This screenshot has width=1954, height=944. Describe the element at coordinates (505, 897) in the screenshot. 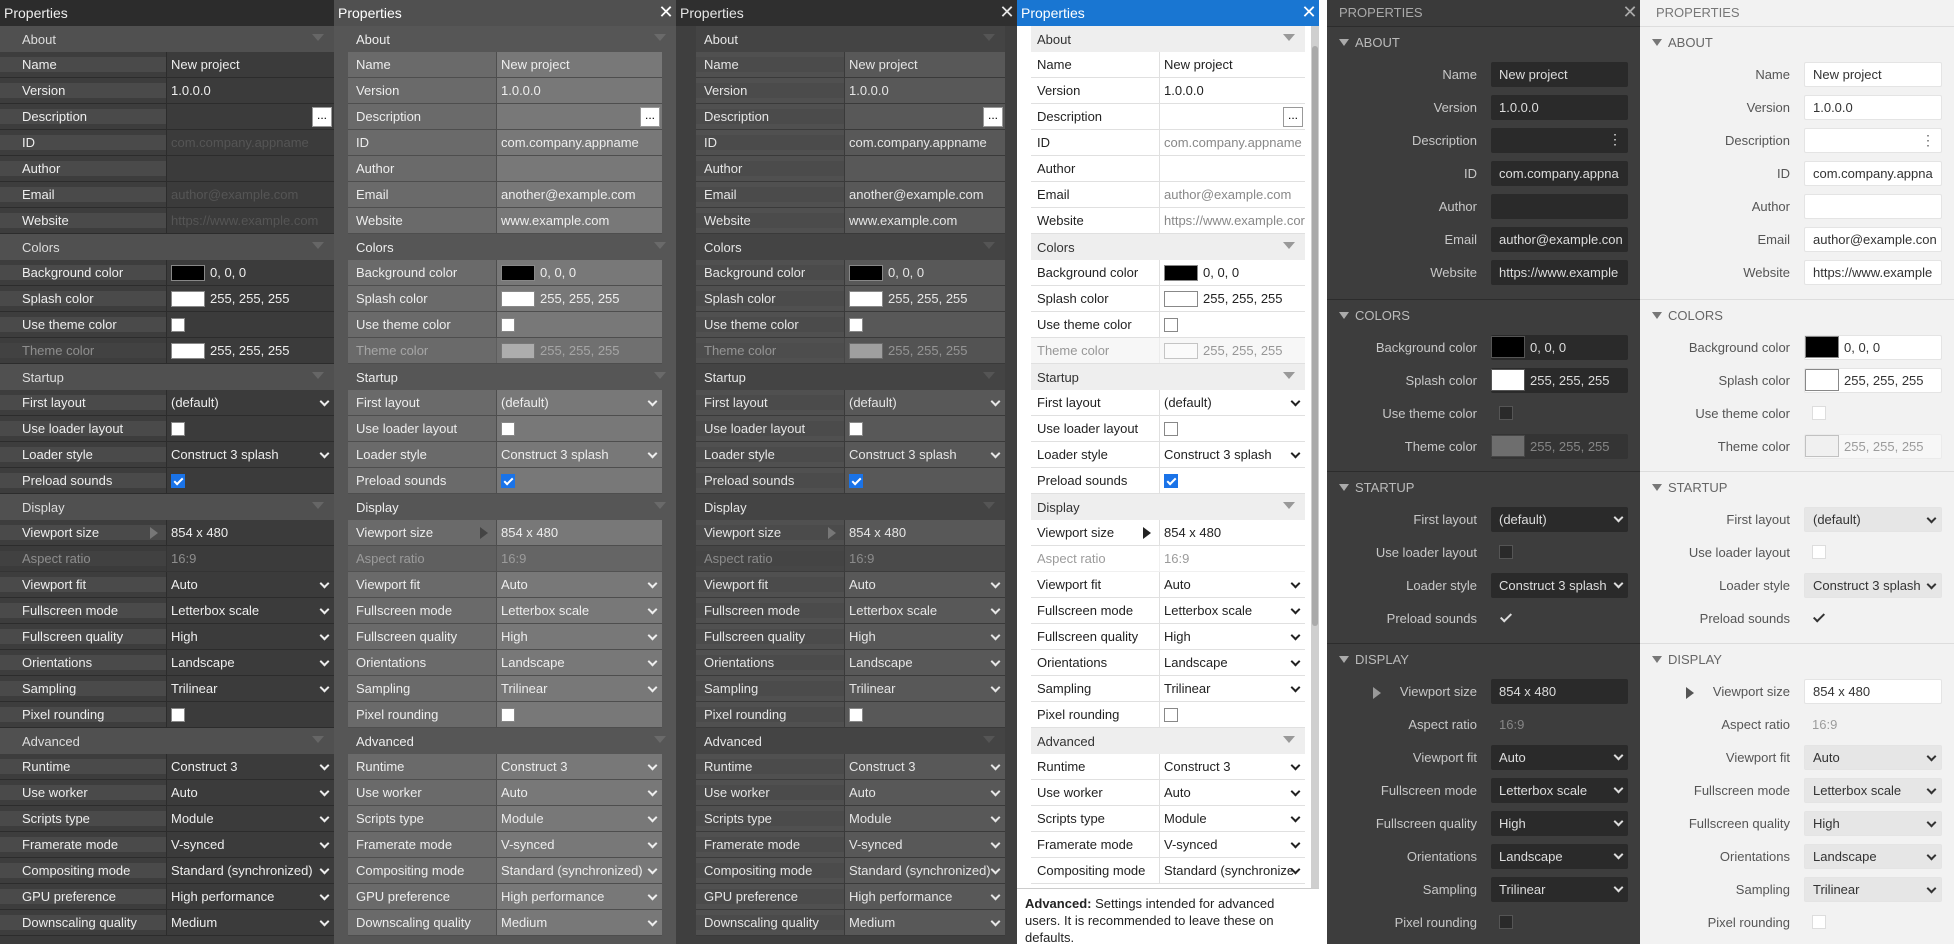

I see `prop-gpu: GPU preference High performance` at that location.